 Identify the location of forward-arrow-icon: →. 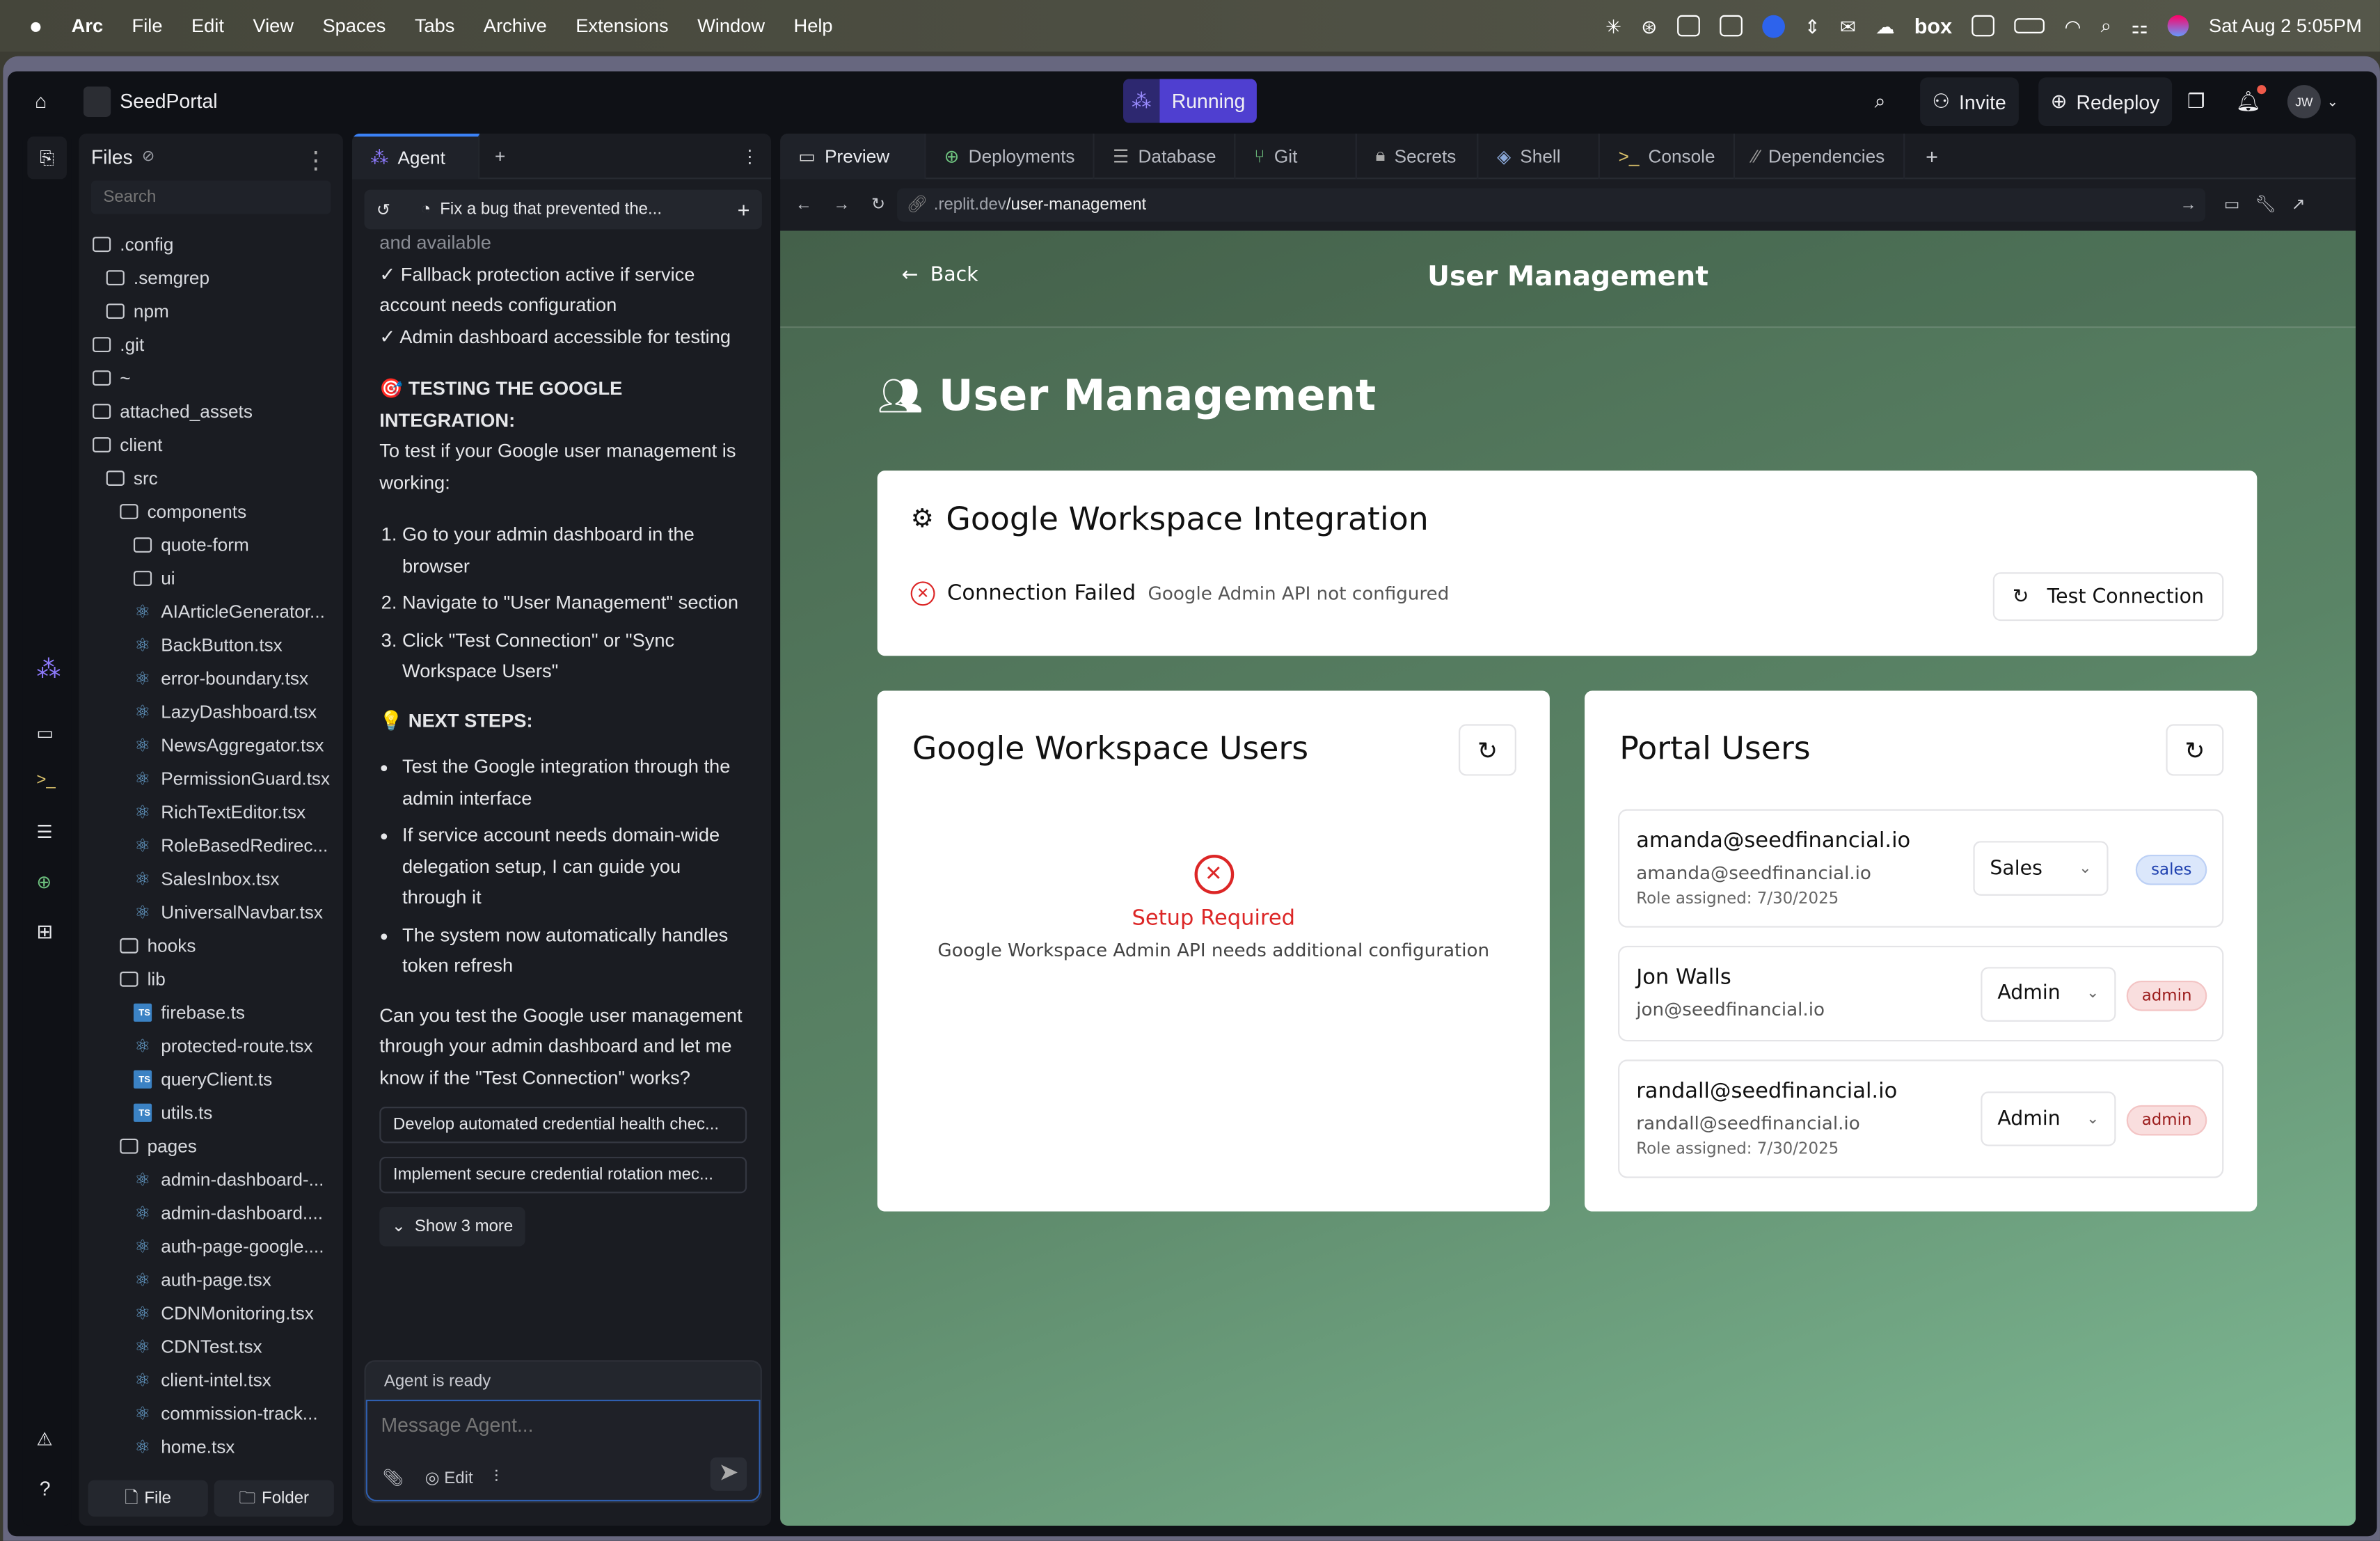
(842, 204).